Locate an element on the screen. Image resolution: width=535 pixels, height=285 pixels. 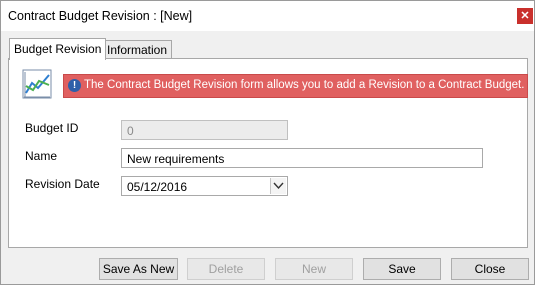
tab-budget-revision: Budget Revision is located at coordinates (58, 49).